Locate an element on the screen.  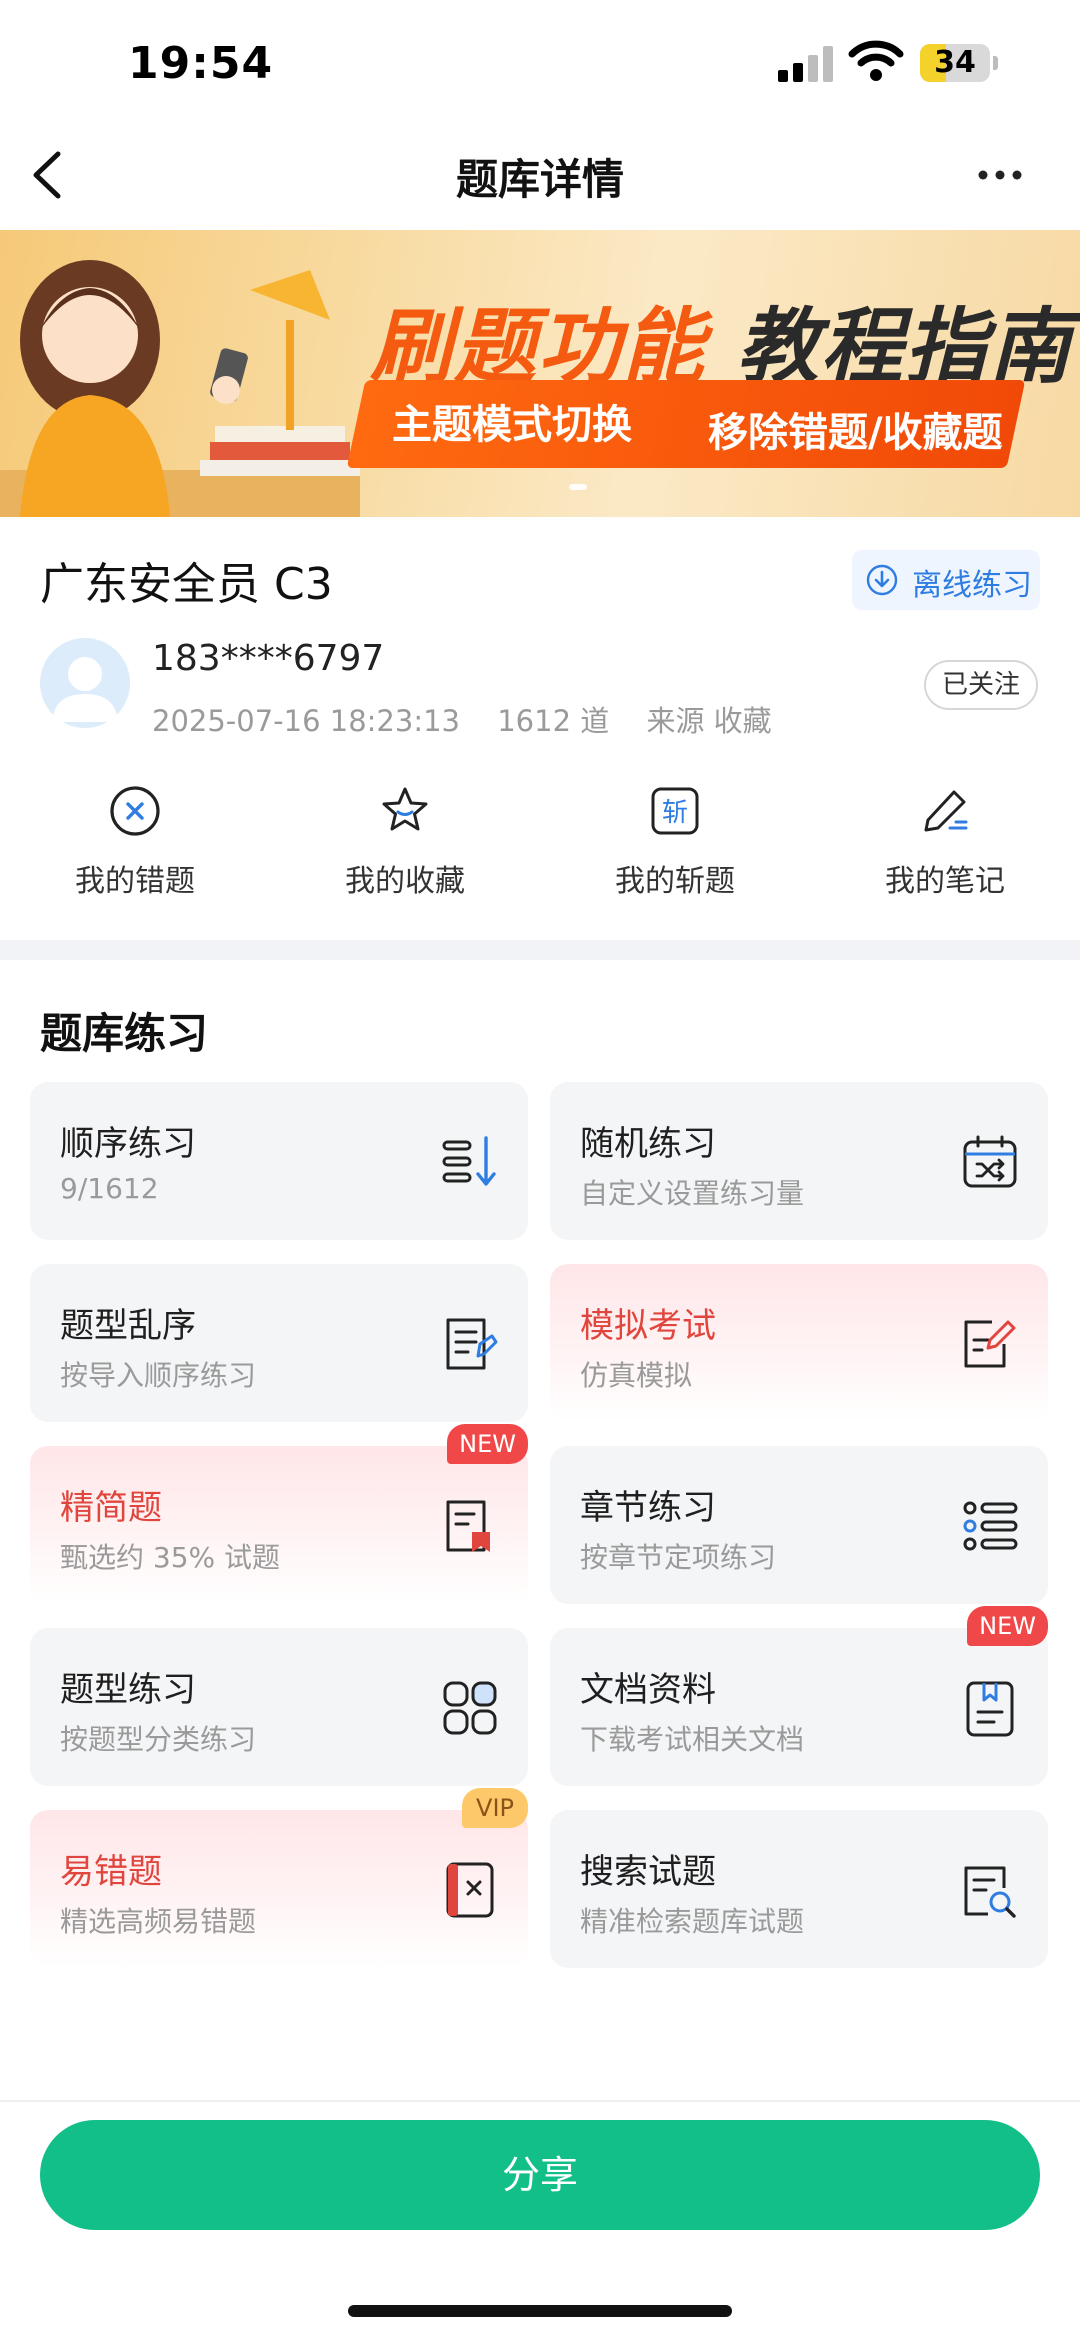
calendar-shuffle-icon is located at coordinates (990, 1161).